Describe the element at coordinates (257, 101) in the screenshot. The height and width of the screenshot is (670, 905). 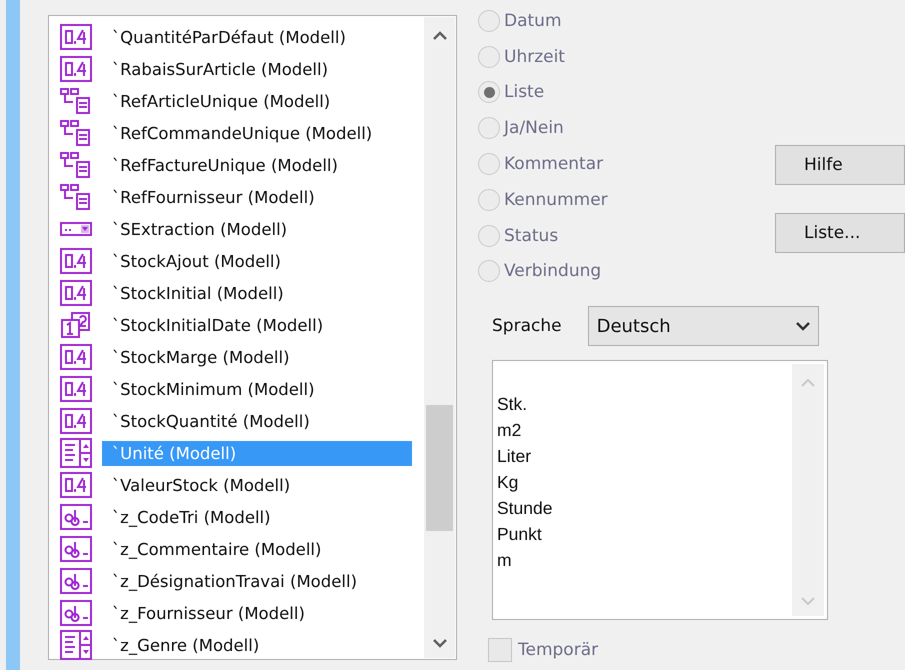
I see `field-list-item: `RefArticleUnique (Modell)` at that location.